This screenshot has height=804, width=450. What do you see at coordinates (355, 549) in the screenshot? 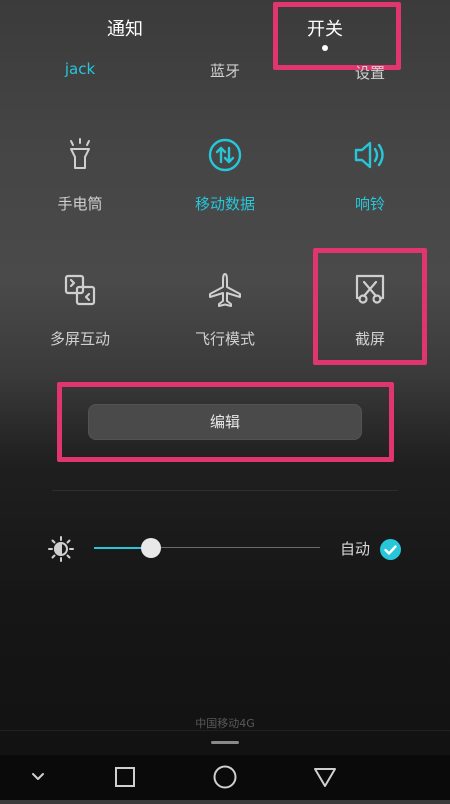
I see `auto-brightness-label: 自动` at bounding box center [355, 549].